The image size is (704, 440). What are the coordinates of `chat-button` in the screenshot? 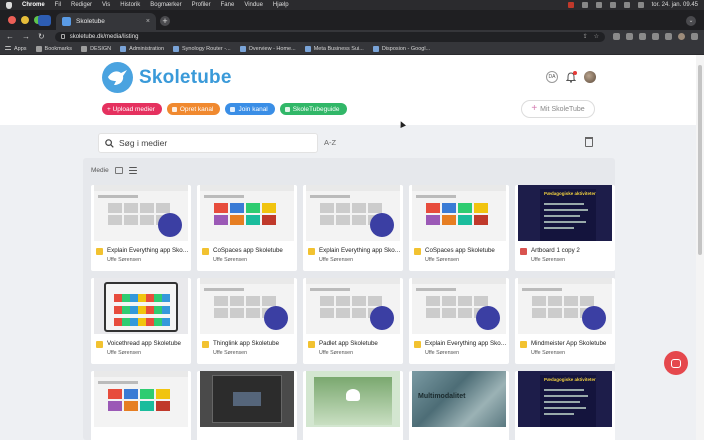 It's located at (676, 363).